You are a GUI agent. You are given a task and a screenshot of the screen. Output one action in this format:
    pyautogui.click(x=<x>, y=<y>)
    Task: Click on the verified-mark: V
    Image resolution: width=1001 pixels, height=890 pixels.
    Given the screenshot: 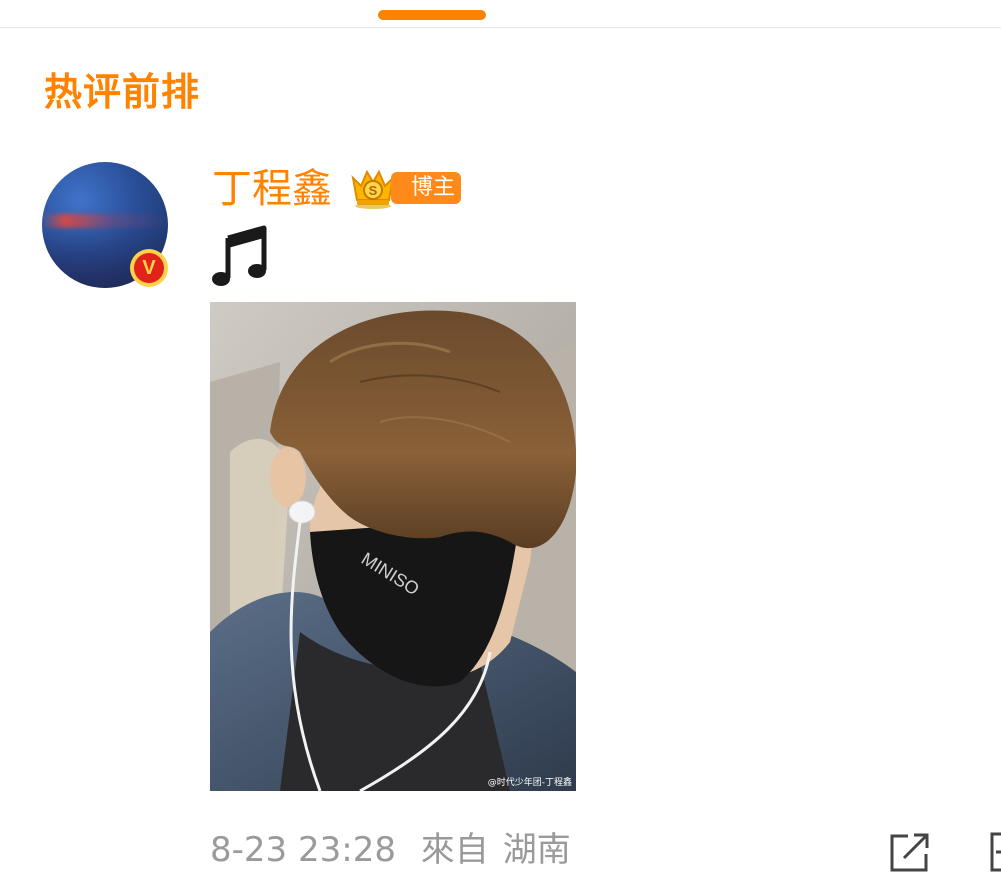 What is the action you would take?
    pyautogui.click(x=149, y=268)
    